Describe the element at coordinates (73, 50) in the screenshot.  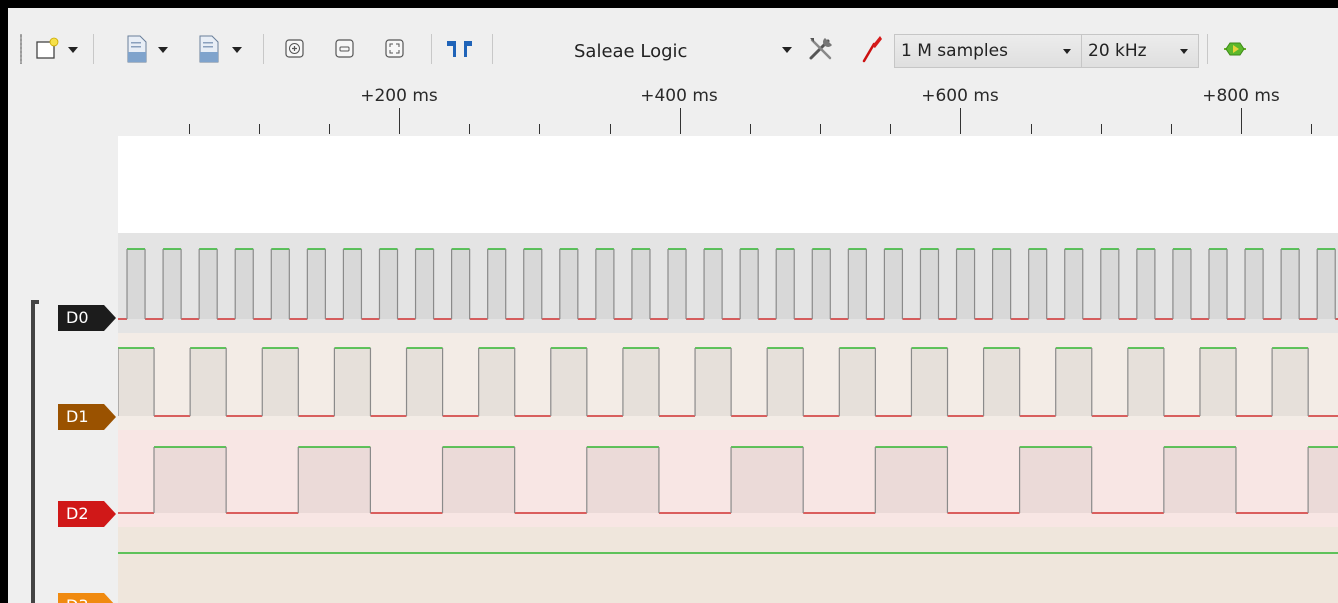
I see `new-session-dropdown` at that location.